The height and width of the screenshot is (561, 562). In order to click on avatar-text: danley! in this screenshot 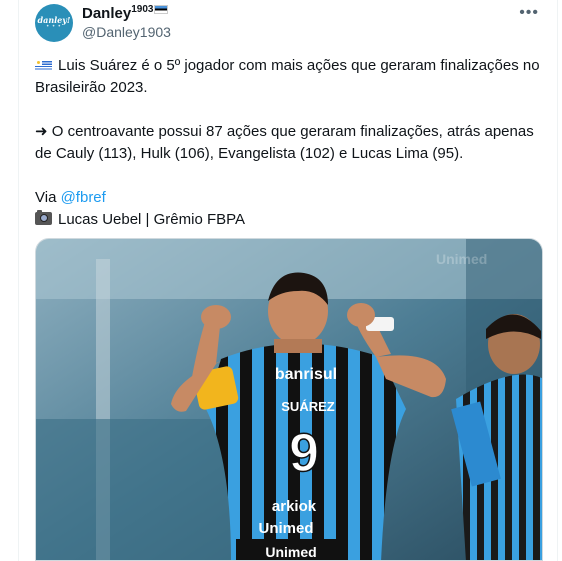, I will do `click(54, 20)`.